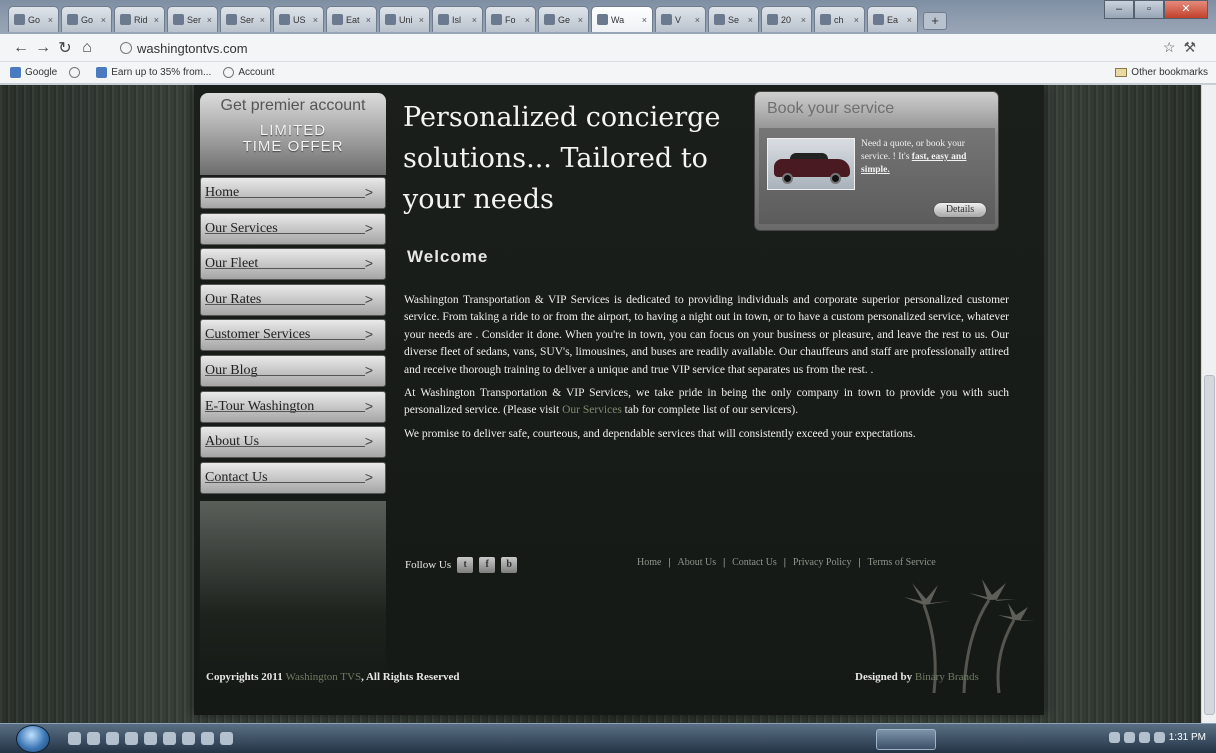 The image size is (1216, 753). What do you see at coordinates (404, 19) in the screenshot?
I see `browser-tab: Uni ×` at bounding box center [404, 19].